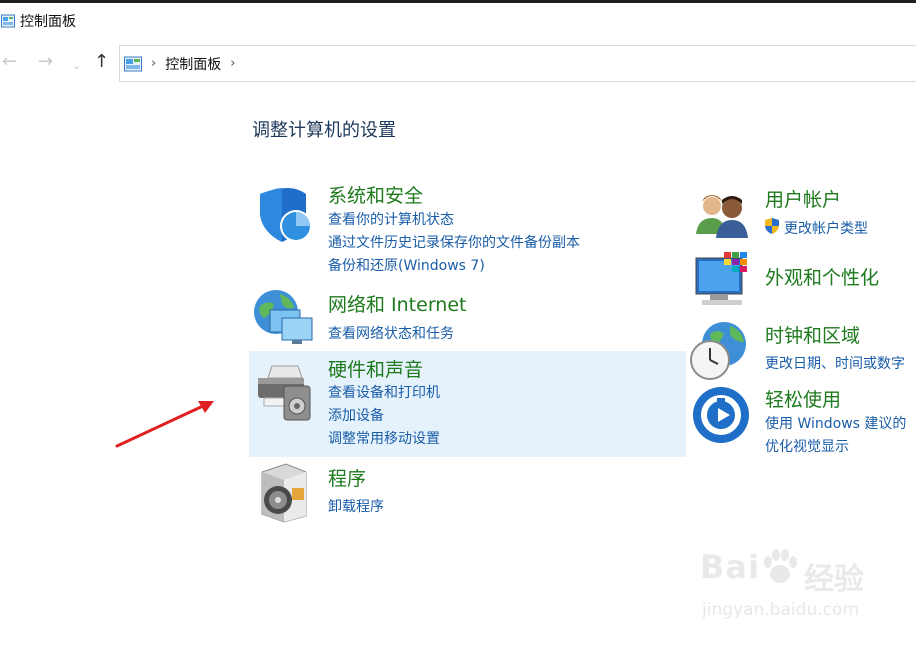 The width and height of the screenshot is (916, 649). Describe the element at coordinates (834, 579) in the screenshot. I see `watermark-jingyan: 经验` at that location.